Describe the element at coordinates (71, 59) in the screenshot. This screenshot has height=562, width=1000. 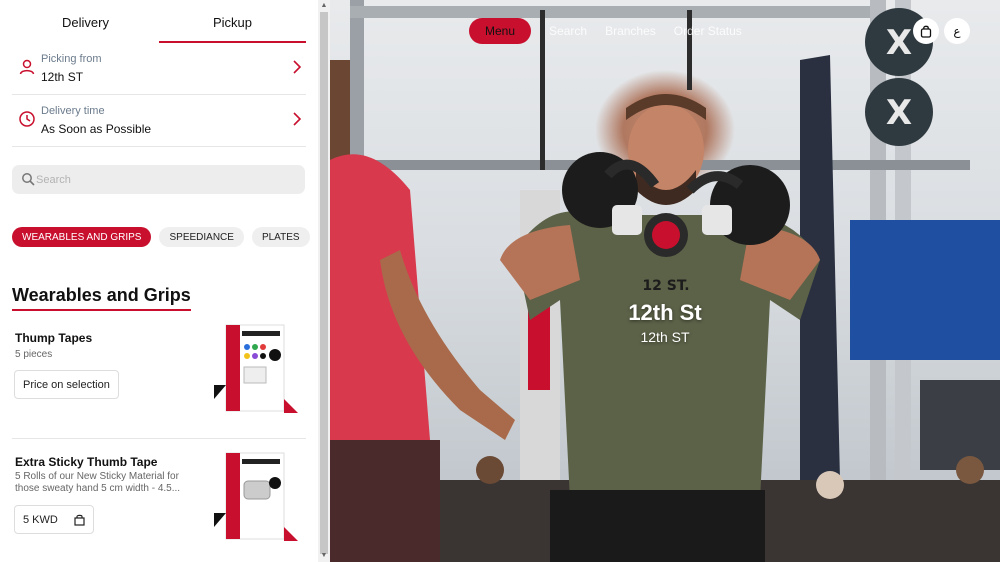
I see `picking-from-label: Picking from` at that location.